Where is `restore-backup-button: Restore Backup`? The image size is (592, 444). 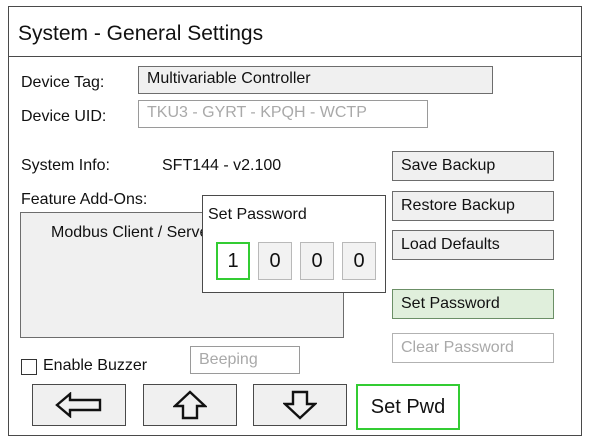
restore-backup-button: Restore Backup is located at coordinates (473, 206).